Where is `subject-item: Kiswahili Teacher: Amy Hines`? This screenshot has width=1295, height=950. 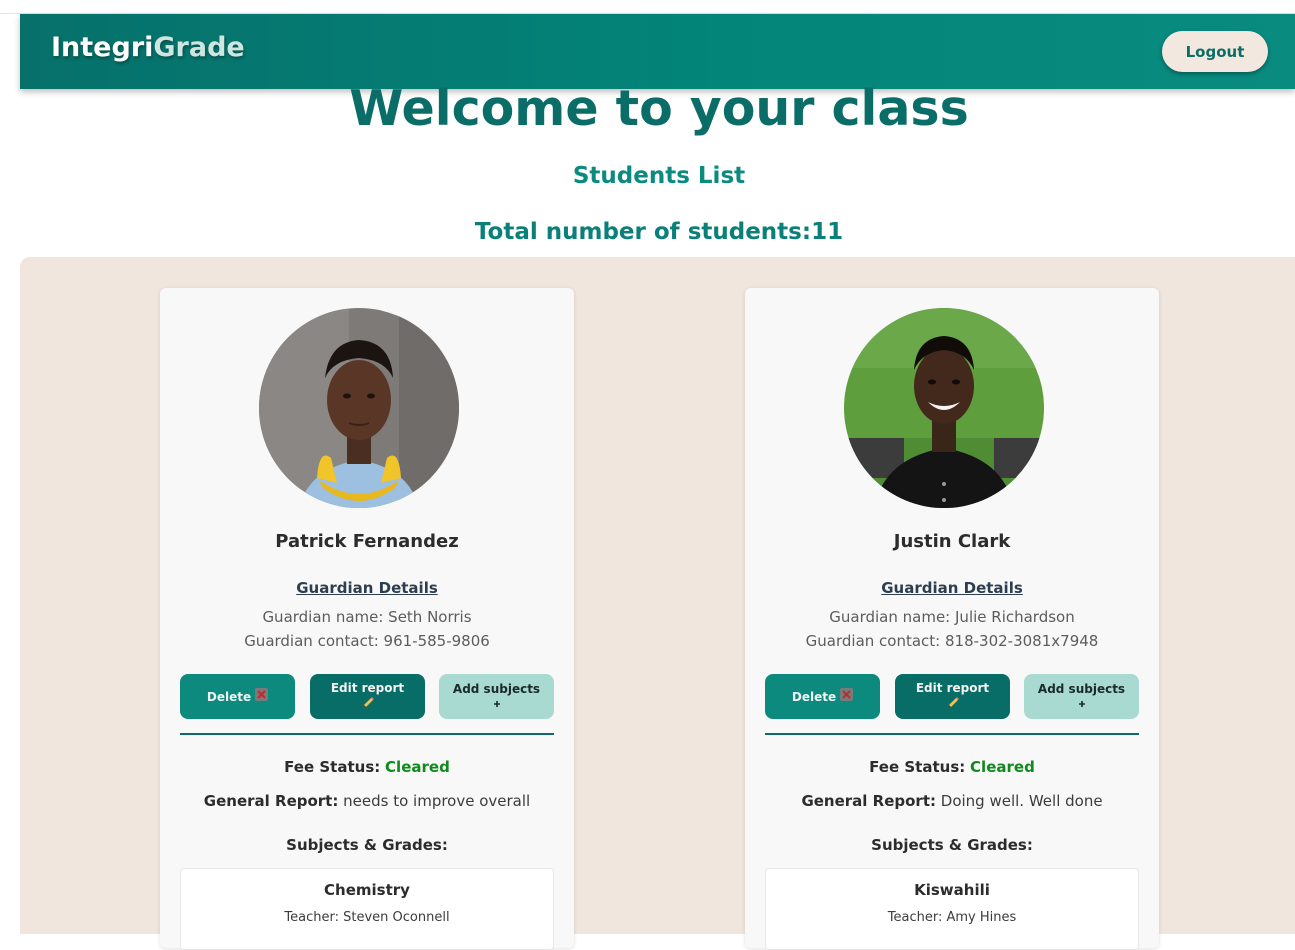 subject-item: Kiswahili Teacher: Amy Hines is located at coordinates (952, 909).